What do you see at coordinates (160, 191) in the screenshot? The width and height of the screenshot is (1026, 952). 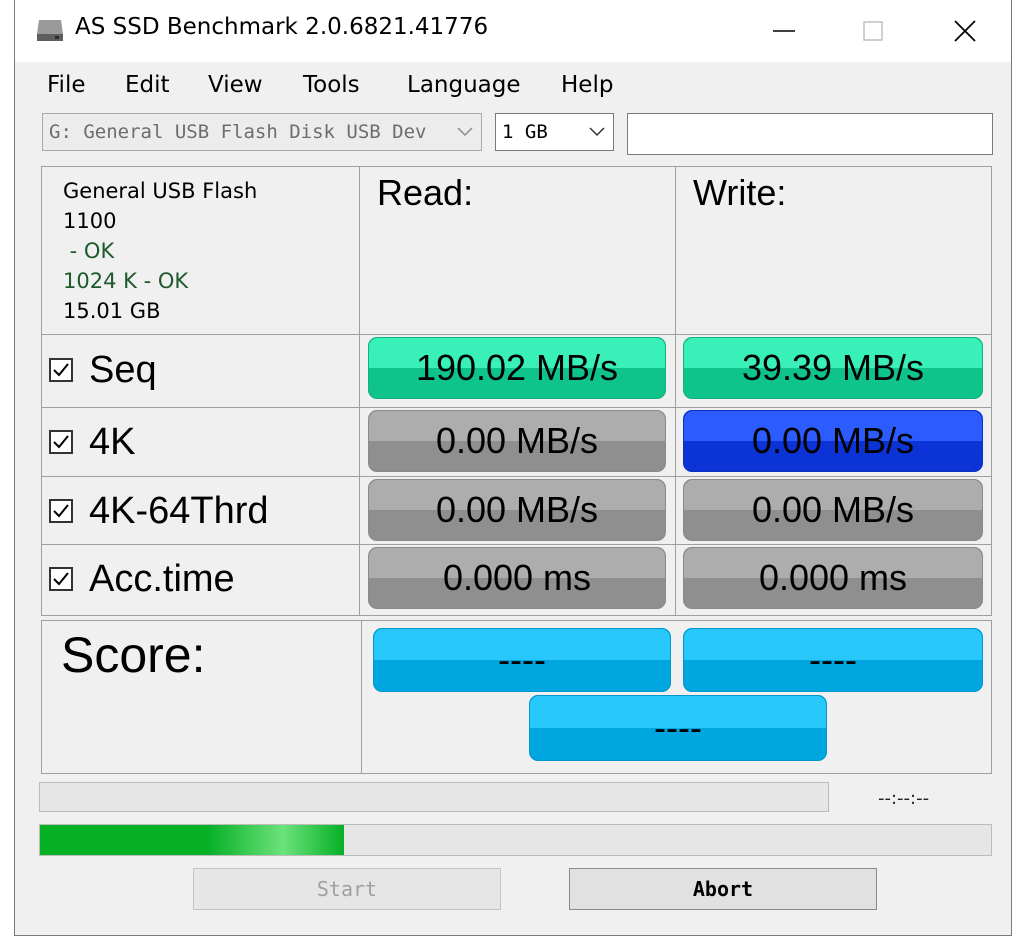 I see `device-name: General USB Flash` at bounding box center [160, 191].